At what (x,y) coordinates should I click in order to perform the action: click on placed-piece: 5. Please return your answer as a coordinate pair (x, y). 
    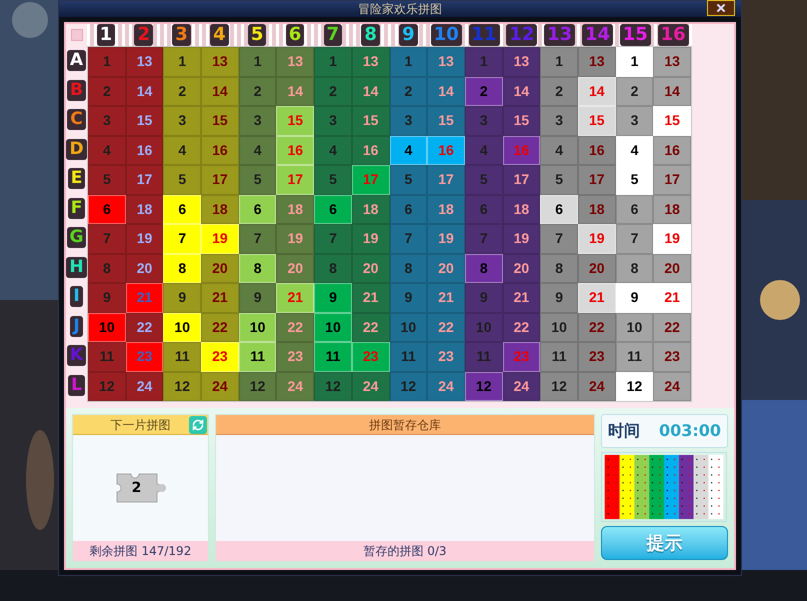
    Looking at the image, I should click on (635, 179).